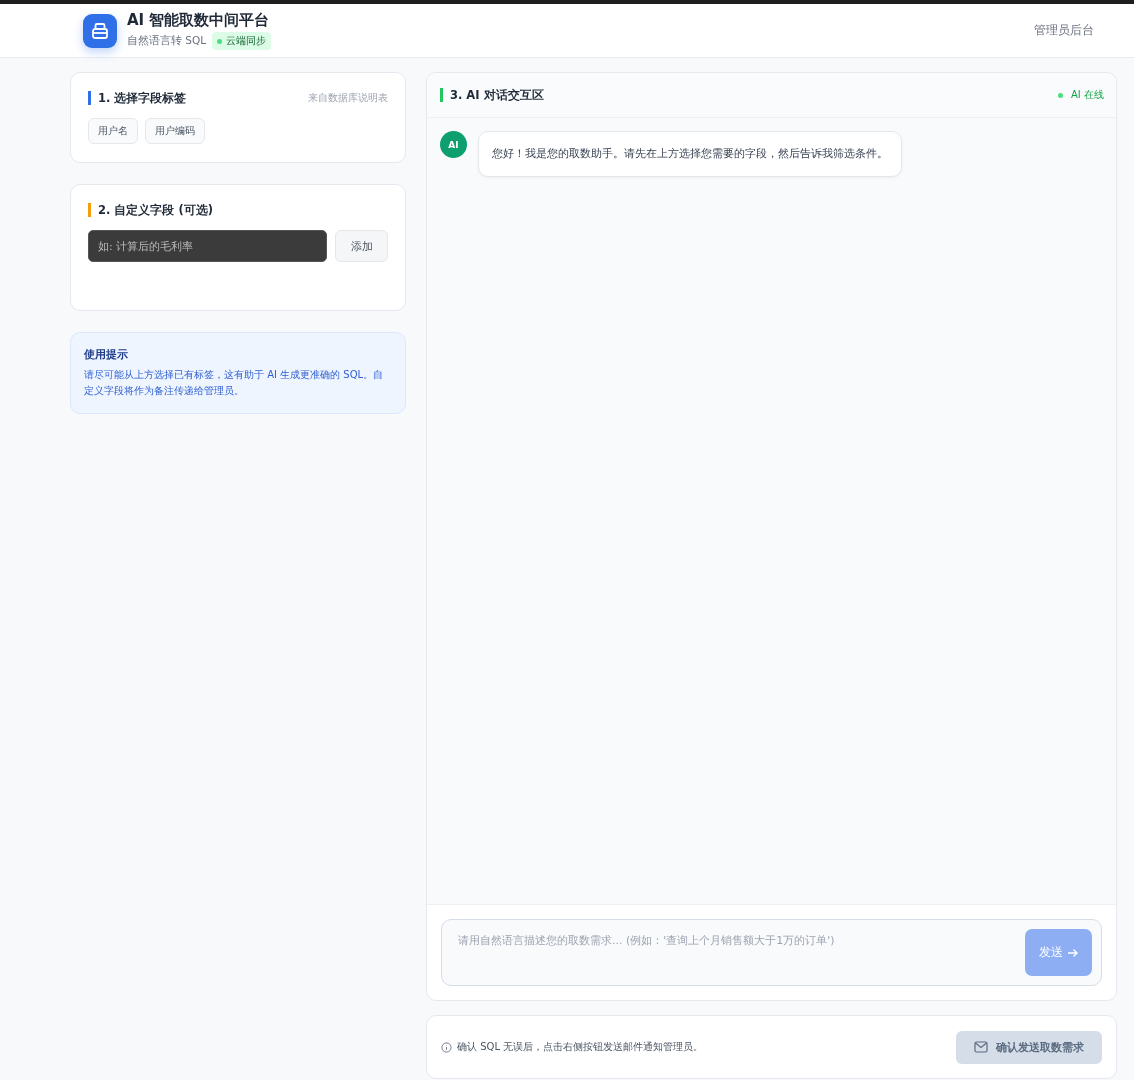 Image resolution: width=1134 pixels, height=1080 pixels. I want to click on footer-hint: 确认 SQL 无误后，点击右侧按钮发送邮件通知管理员。, so click(580, 1047).